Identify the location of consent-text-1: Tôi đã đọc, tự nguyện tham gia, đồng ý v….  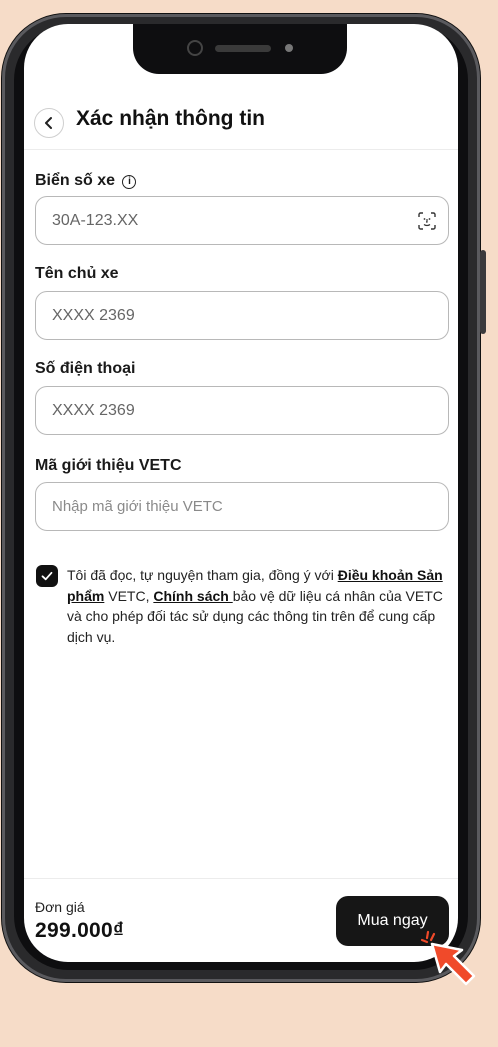
(202, 575).